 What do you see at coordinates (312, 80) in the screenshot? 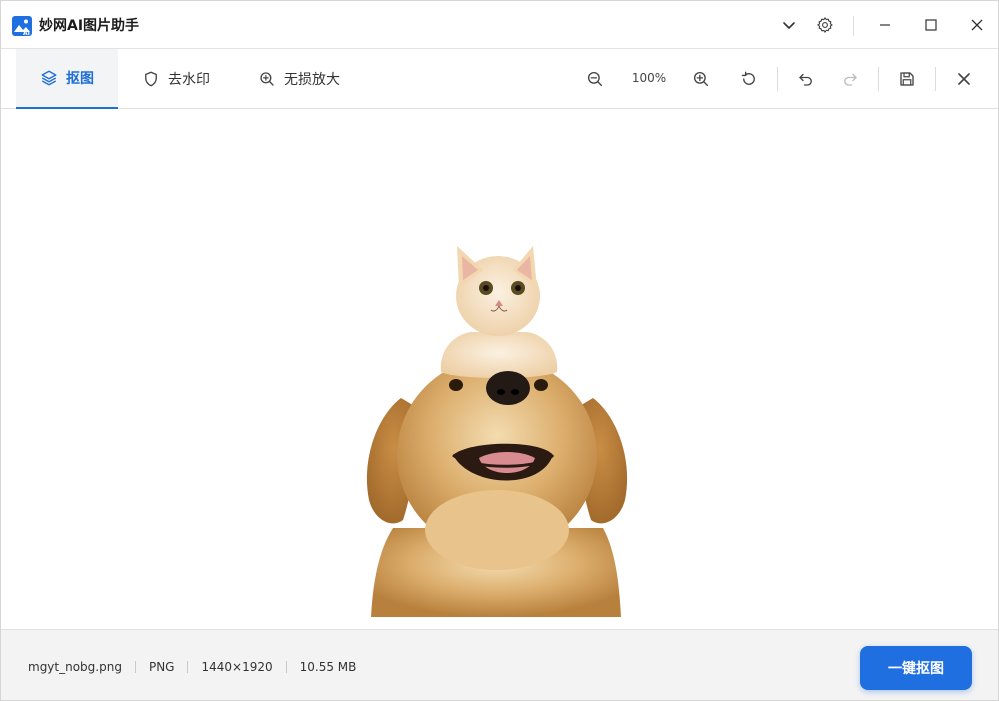
I see `tab-label: 无损放大` at bounding box center [312, 80].